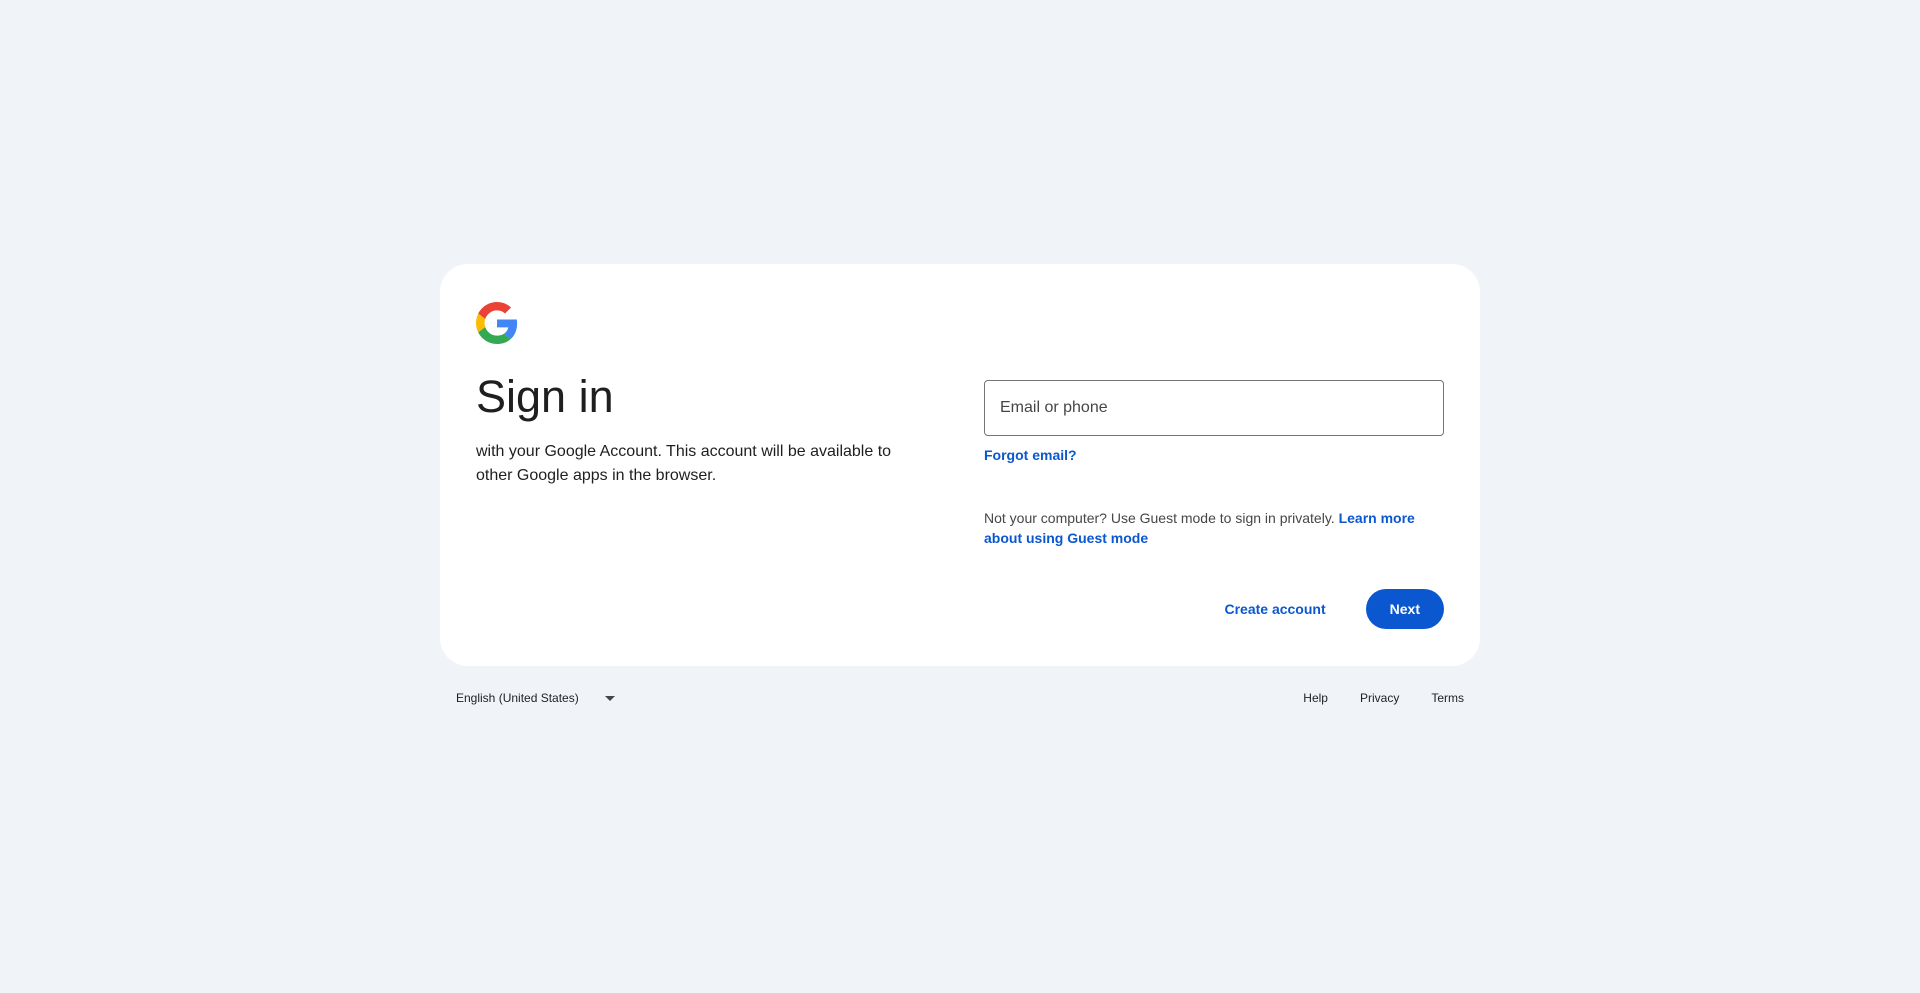 The image size is (1920, 993). I want to click on form-actions: Create account Next, so click(1322, 609).